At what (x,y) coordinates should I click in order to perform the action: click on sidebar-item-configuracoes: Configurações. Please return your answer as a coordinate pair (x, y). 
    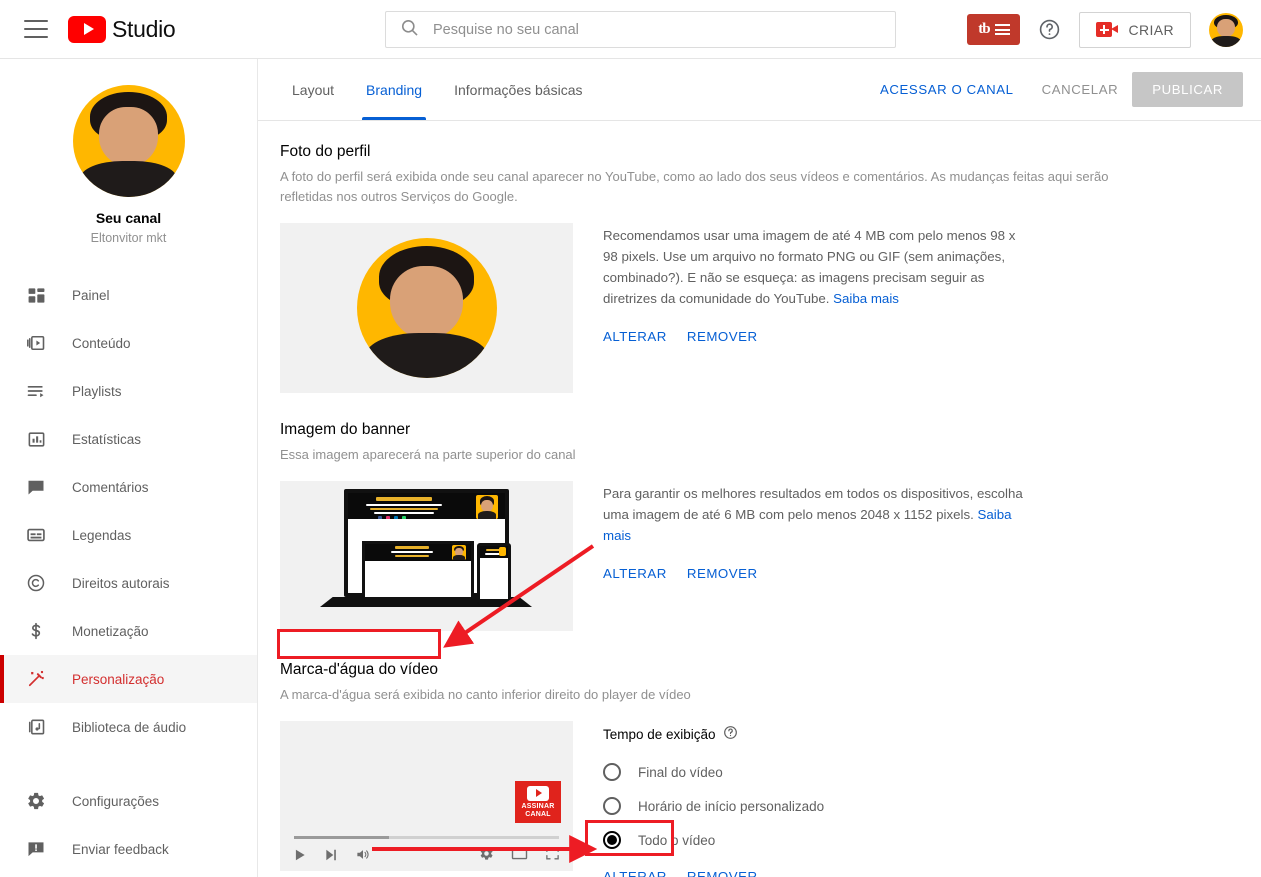
    Looking at the image, I should click on (128, 801).